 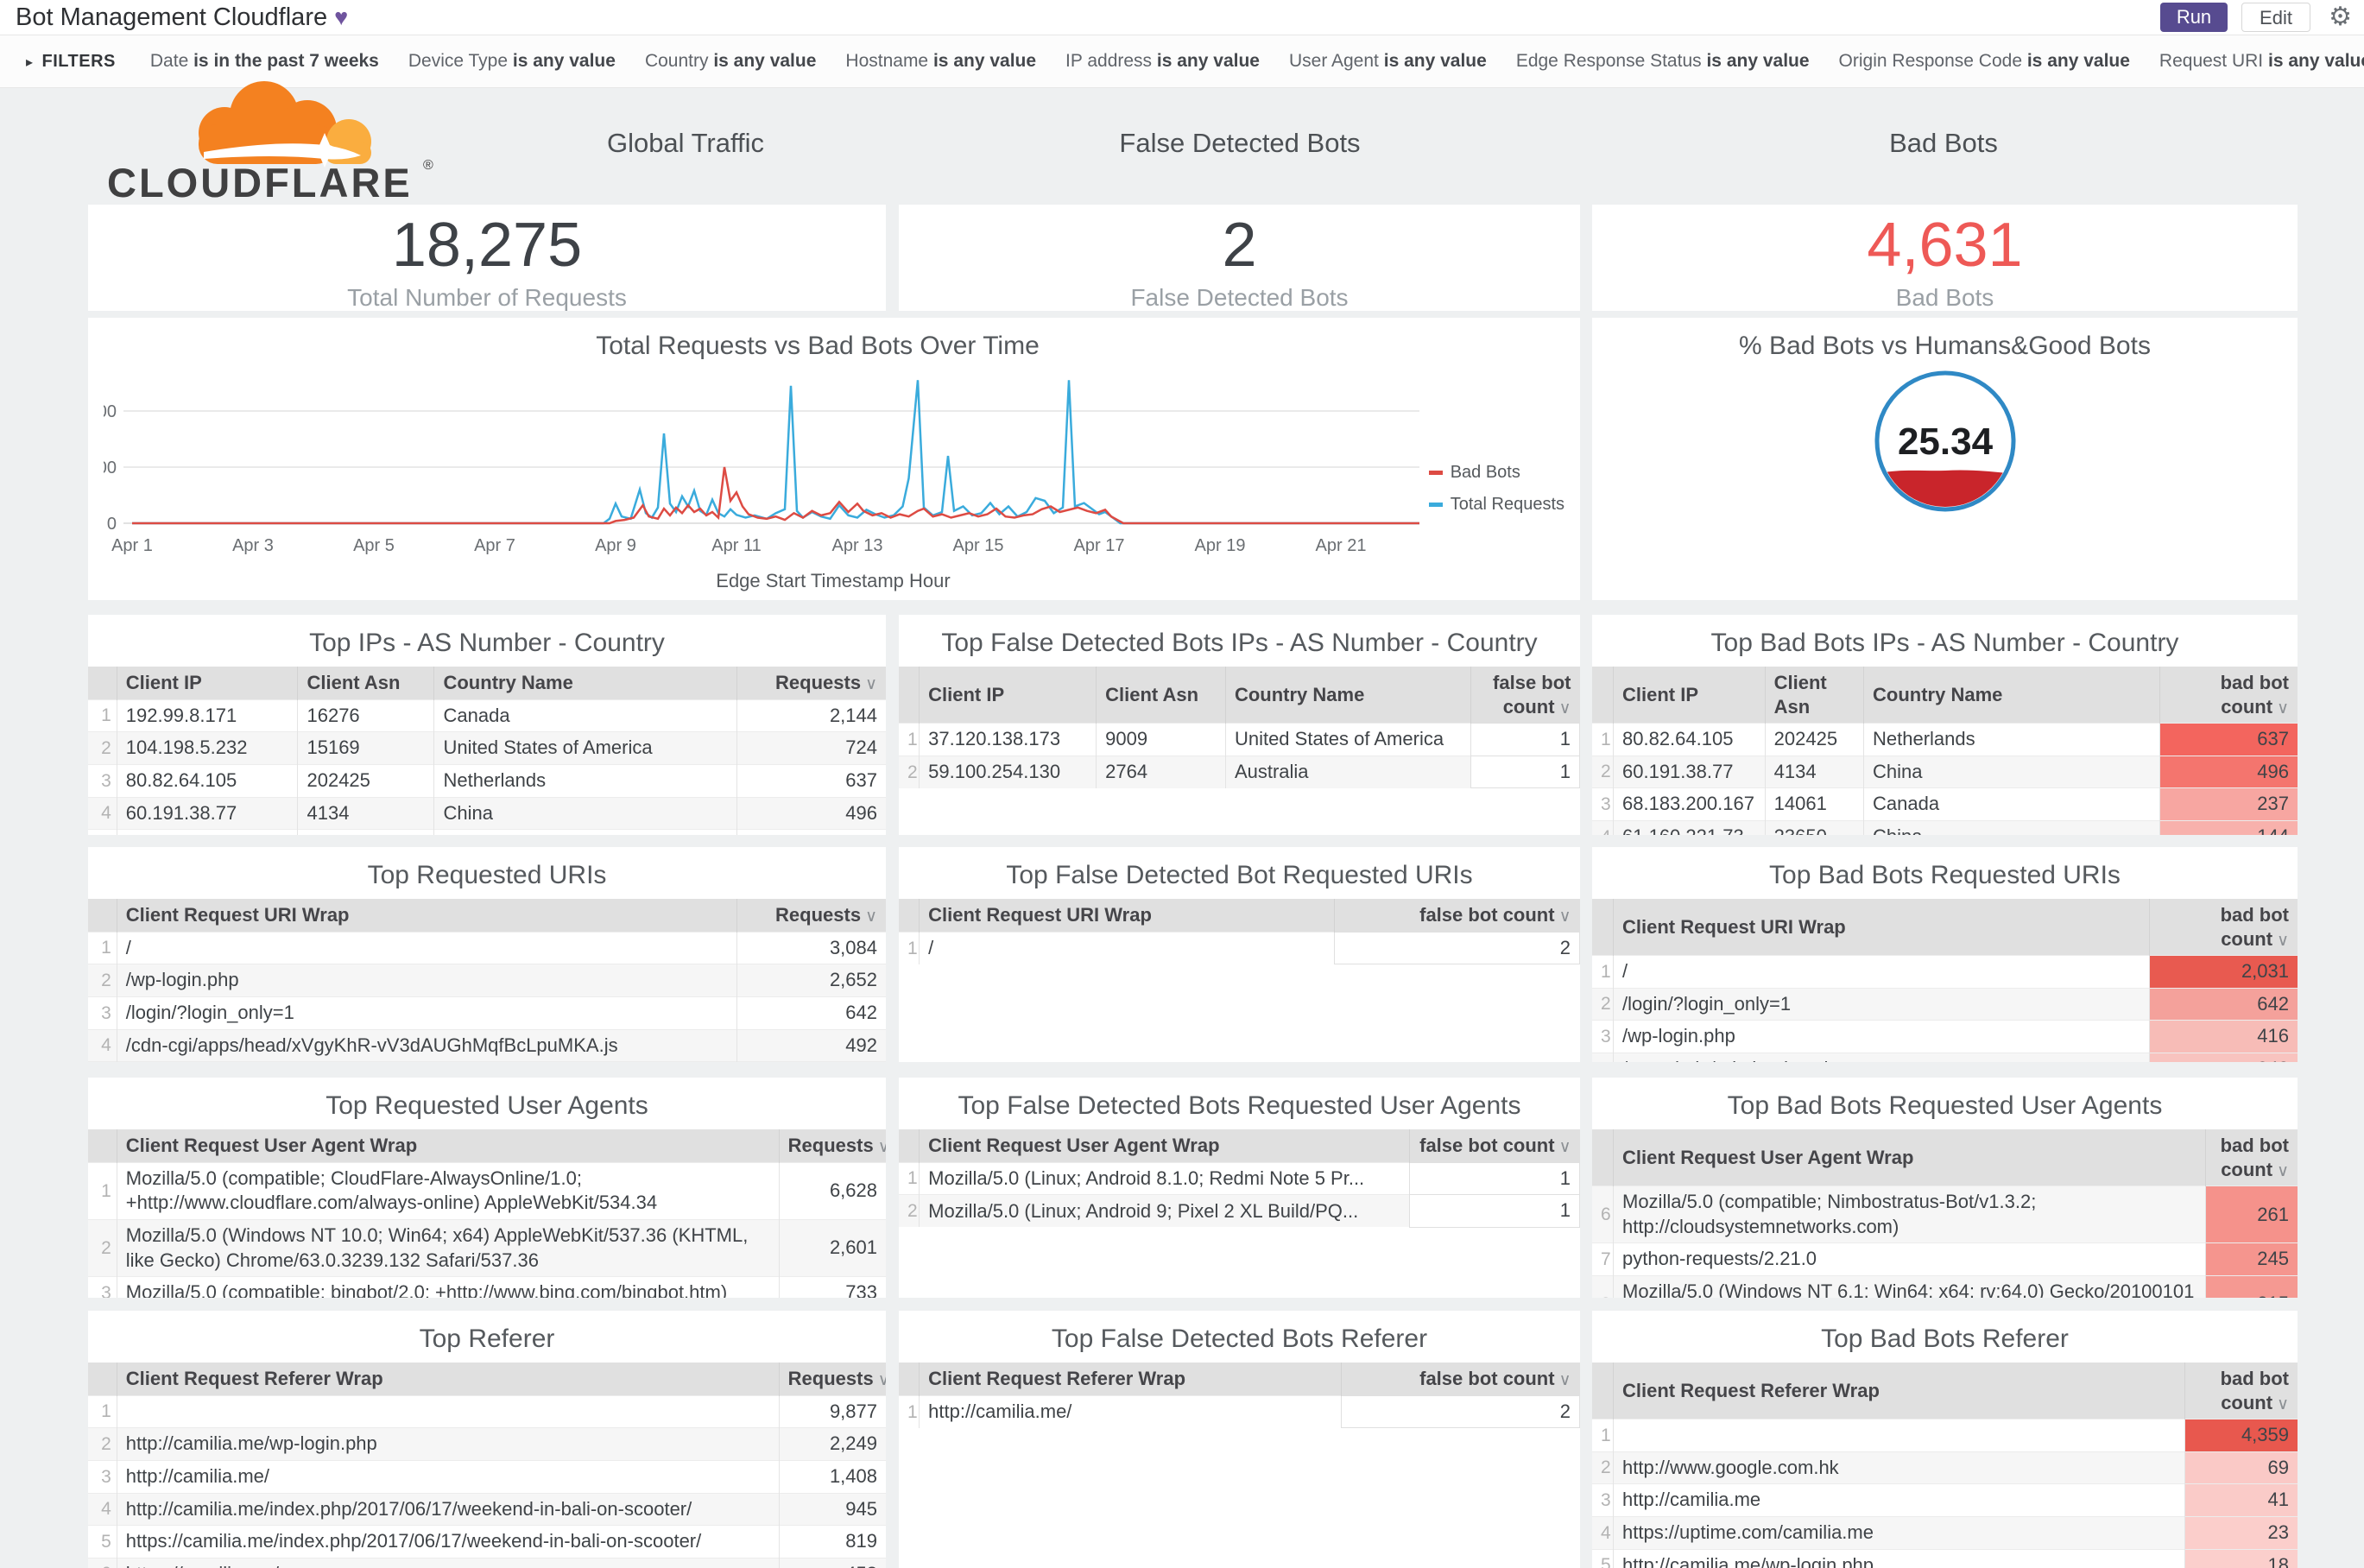 I want to click on table-row: 3 68.183.200.167 14061 Canada 237, so click(x=1945, y=804).